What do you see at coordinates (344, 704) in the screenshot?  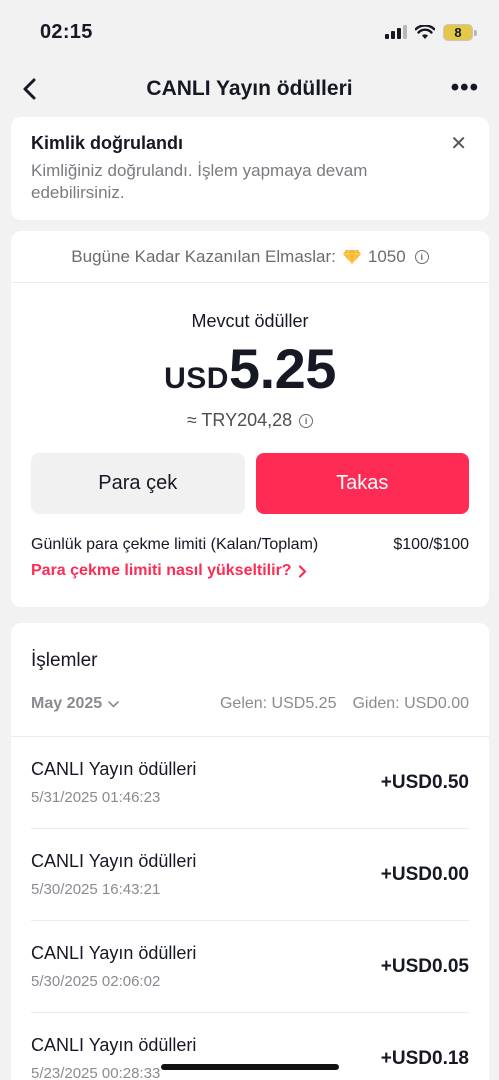 I see `flow-summary: Gelen: USD5.25 Giden: USD0.00` at bounding box center [344, 704].